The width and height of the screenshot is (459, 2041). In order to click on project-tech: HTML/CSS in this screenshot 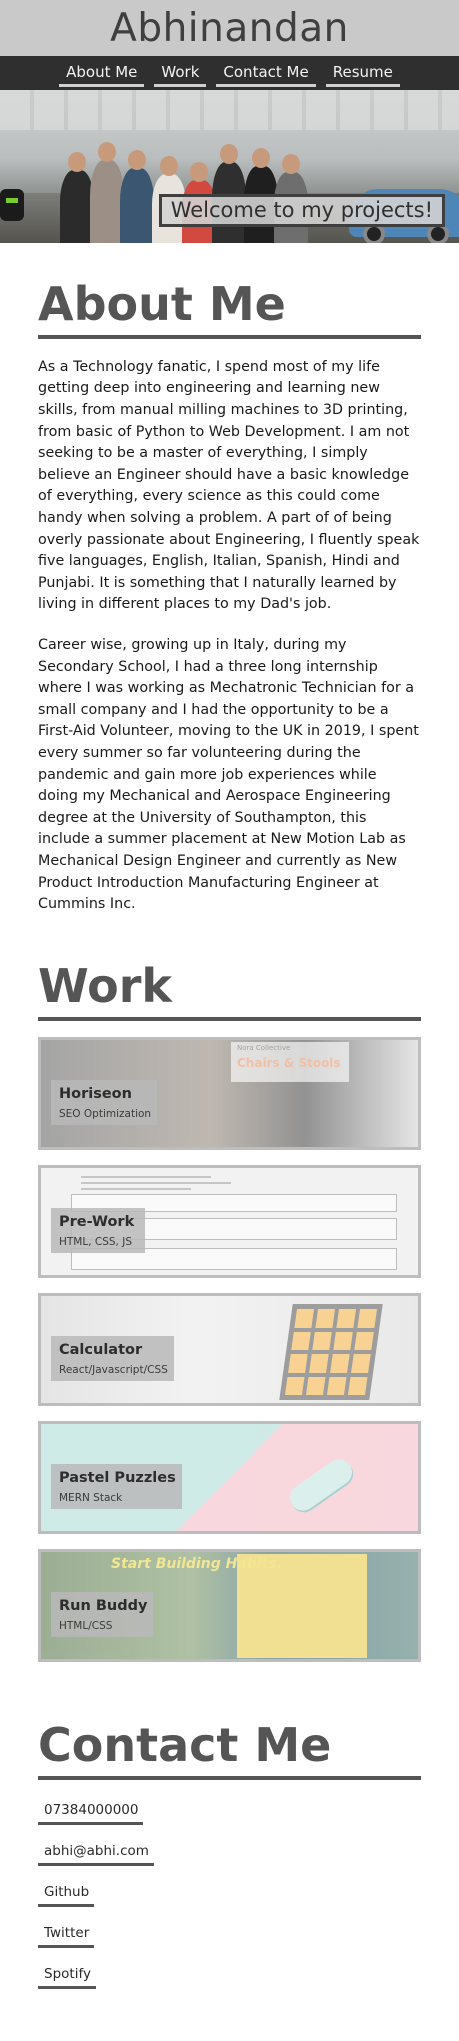, I will do `click(86, 1625)`.